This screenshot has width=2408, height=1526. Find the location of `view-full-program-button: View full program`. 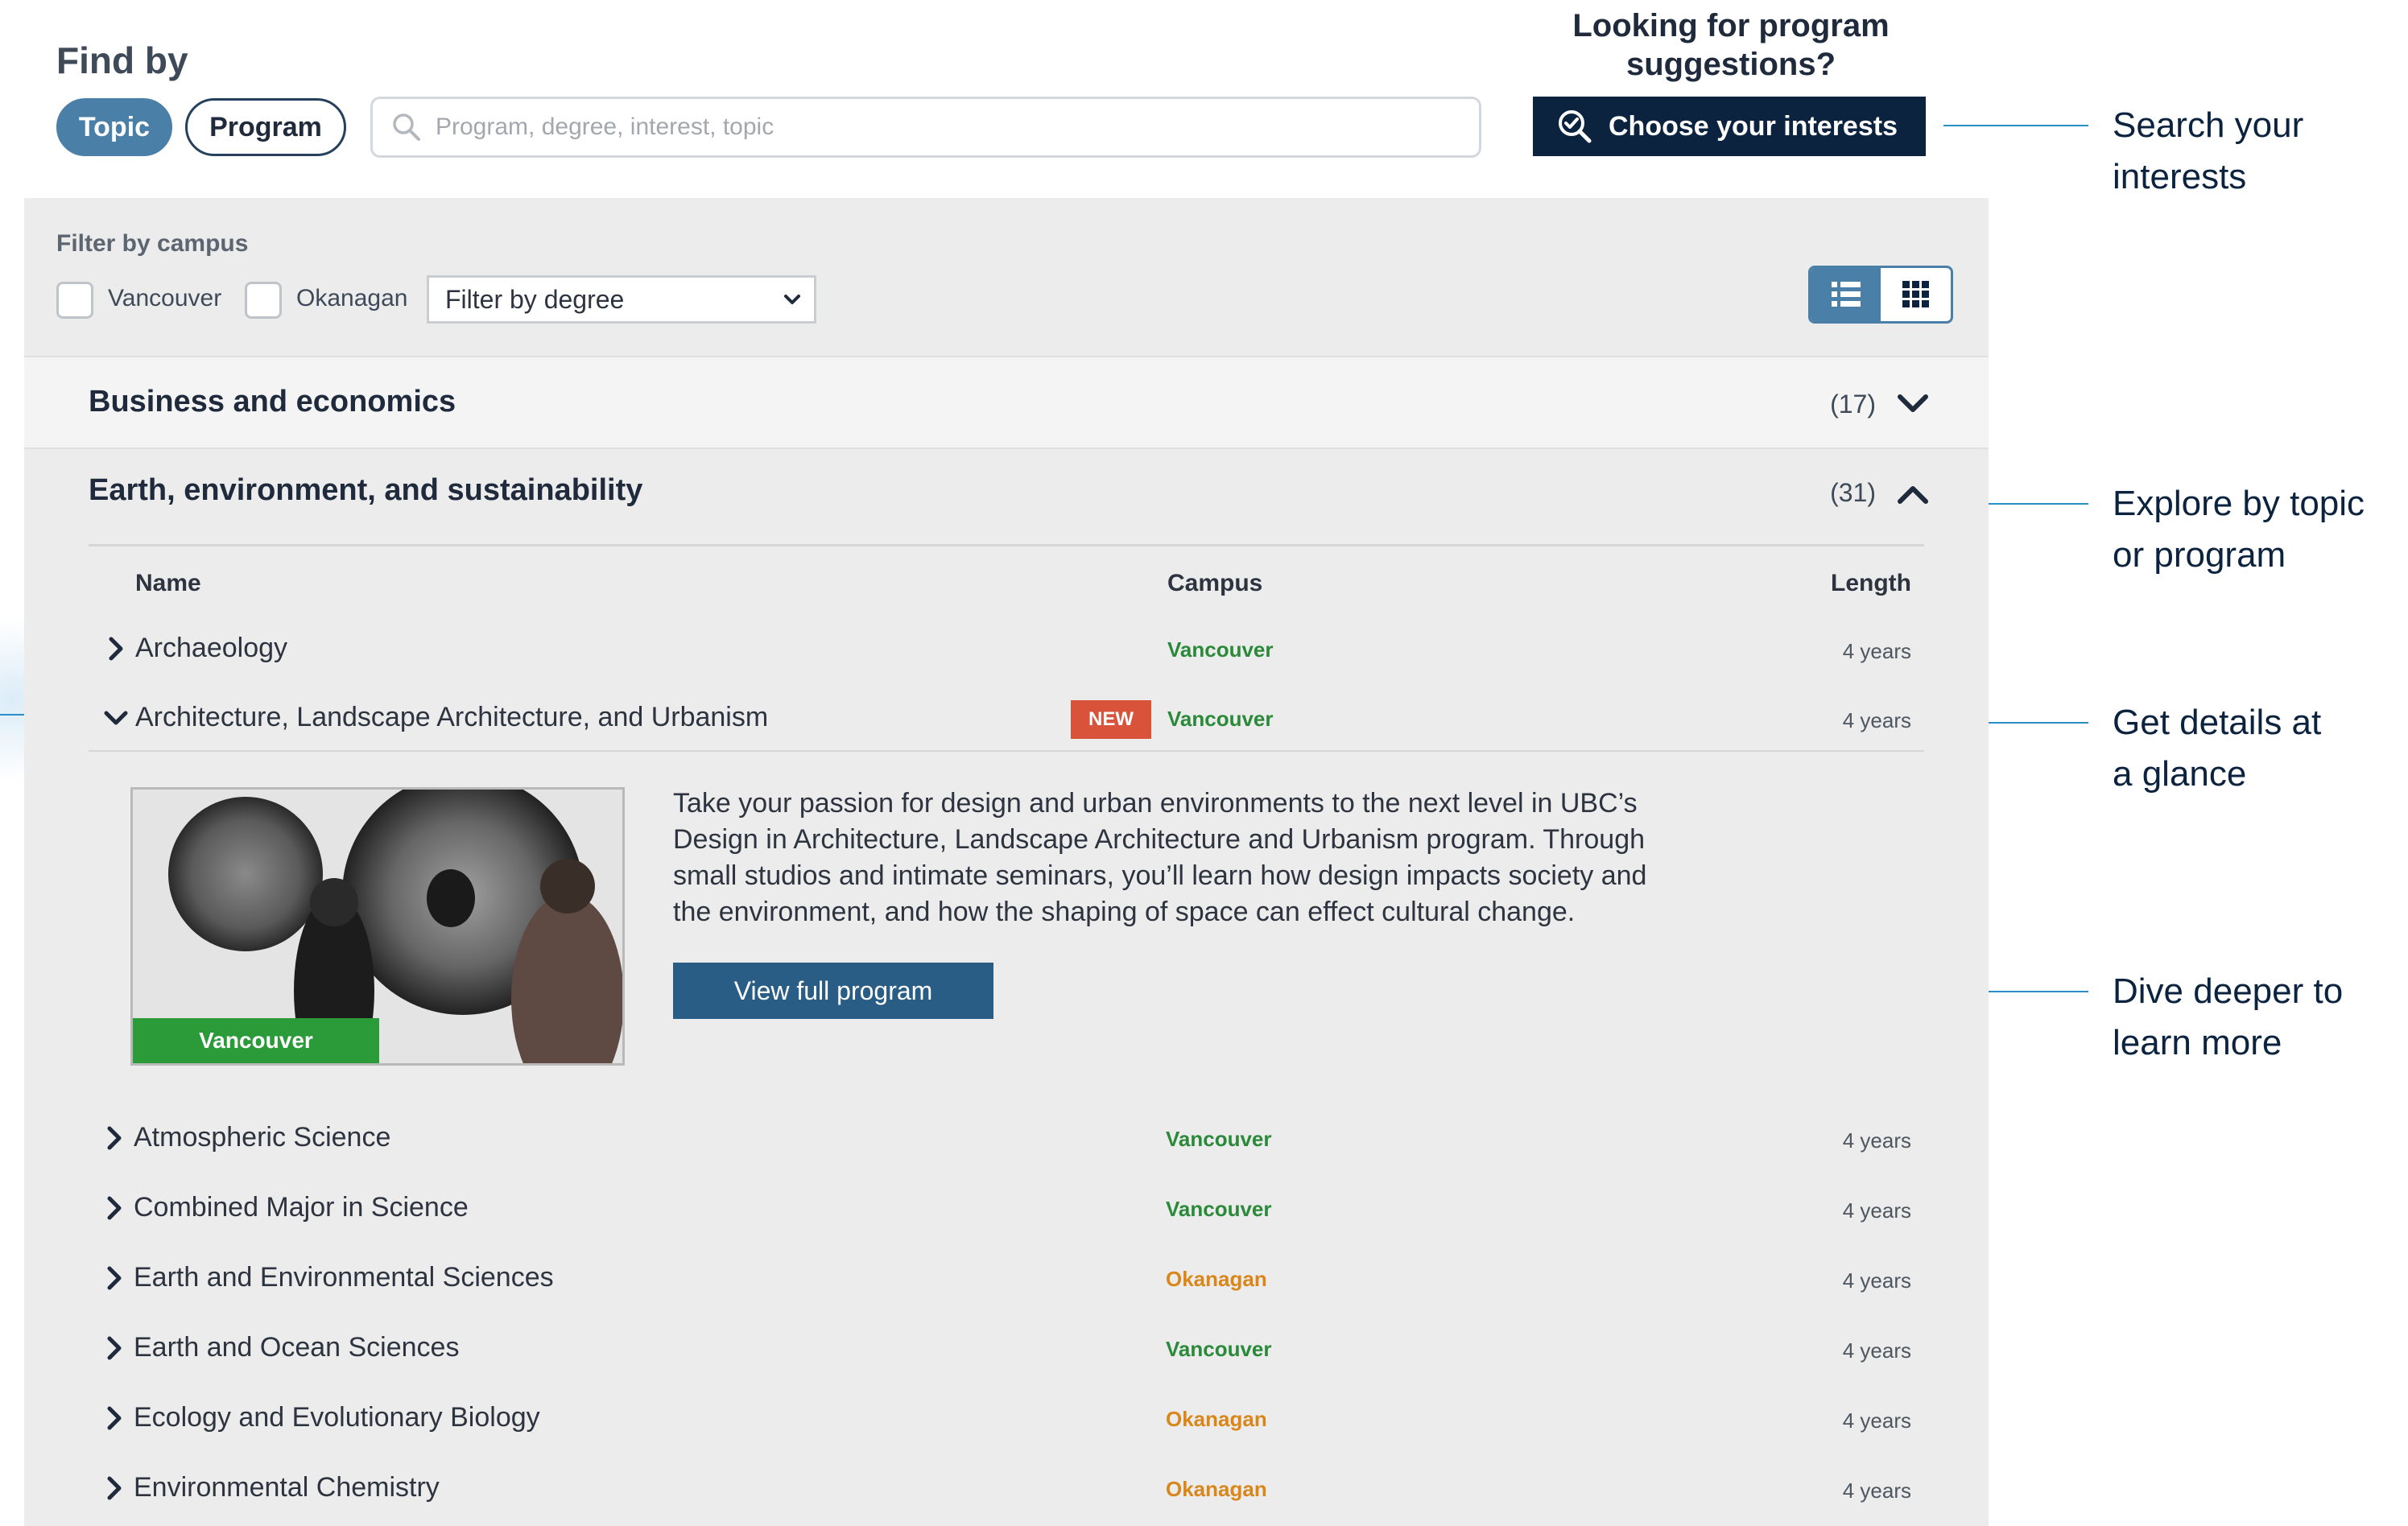

view-full-program-button: View full program is located at coordinates (833, 991).